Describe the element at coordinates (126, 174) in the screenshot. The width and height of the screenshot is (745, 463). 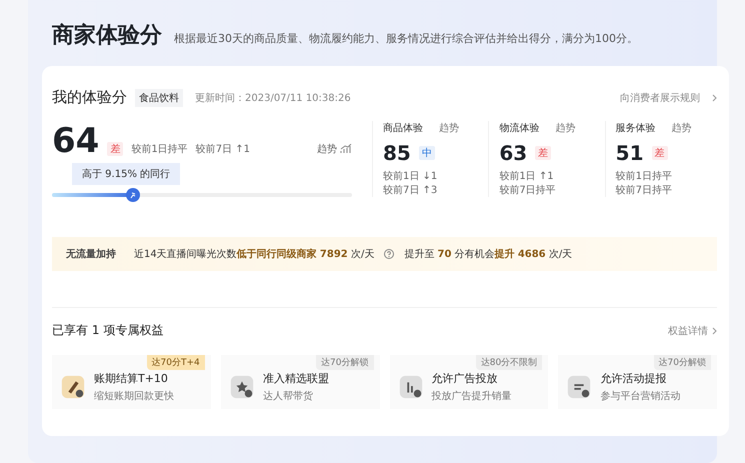
I see `peer-comparison: 高于 9.15% 的同行` at that location.